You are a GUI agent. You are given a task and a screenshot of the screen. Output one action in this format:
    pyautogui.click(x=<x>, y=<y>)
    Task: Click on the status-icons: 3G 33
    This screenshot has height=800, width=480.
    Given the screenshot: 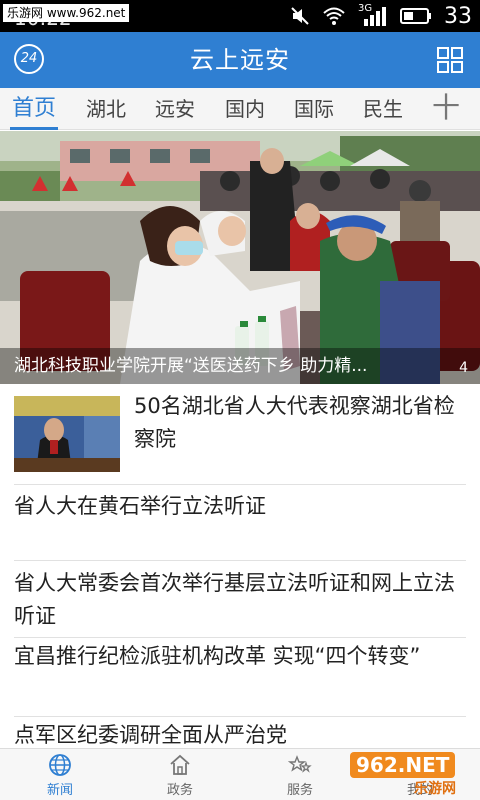 What is the action you would take?
    pyautogui.click(x=381, y=16)
    